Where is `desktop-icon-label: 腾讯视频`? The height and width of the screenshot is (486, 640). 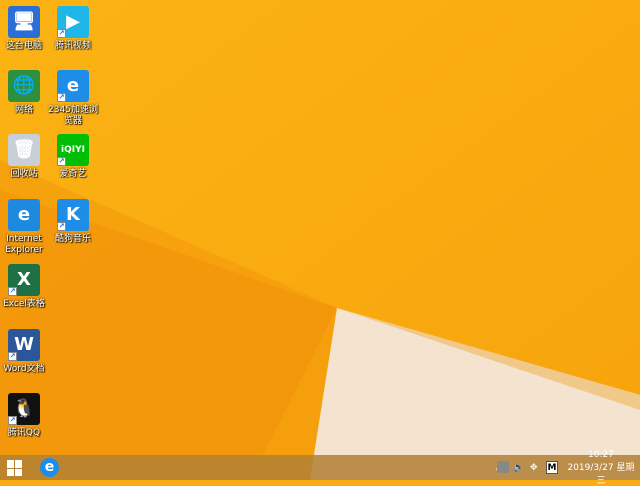 desktop-icon-label: 腾讯视频 is located at coordinates (72, 46).